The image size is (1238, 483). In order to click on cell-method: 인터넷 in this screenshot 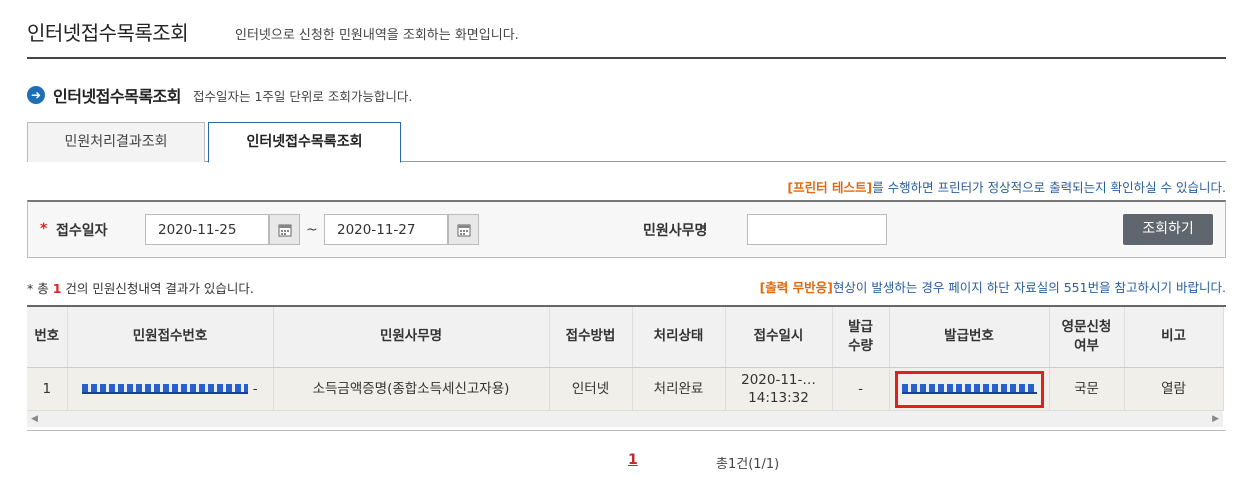, I will do `click(591, 389)`.